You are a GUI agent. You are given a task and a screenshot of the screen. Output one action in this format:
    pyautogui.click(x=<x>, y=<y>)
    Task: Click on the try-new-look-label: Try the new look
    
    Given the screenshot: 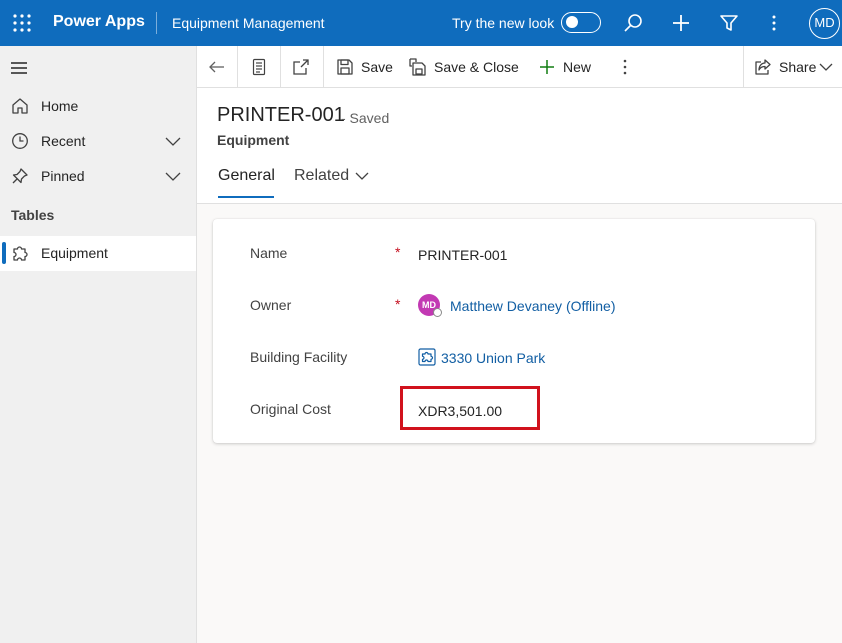 What is the action you would take?
    pyautogui.click(x=503, y=23)
    